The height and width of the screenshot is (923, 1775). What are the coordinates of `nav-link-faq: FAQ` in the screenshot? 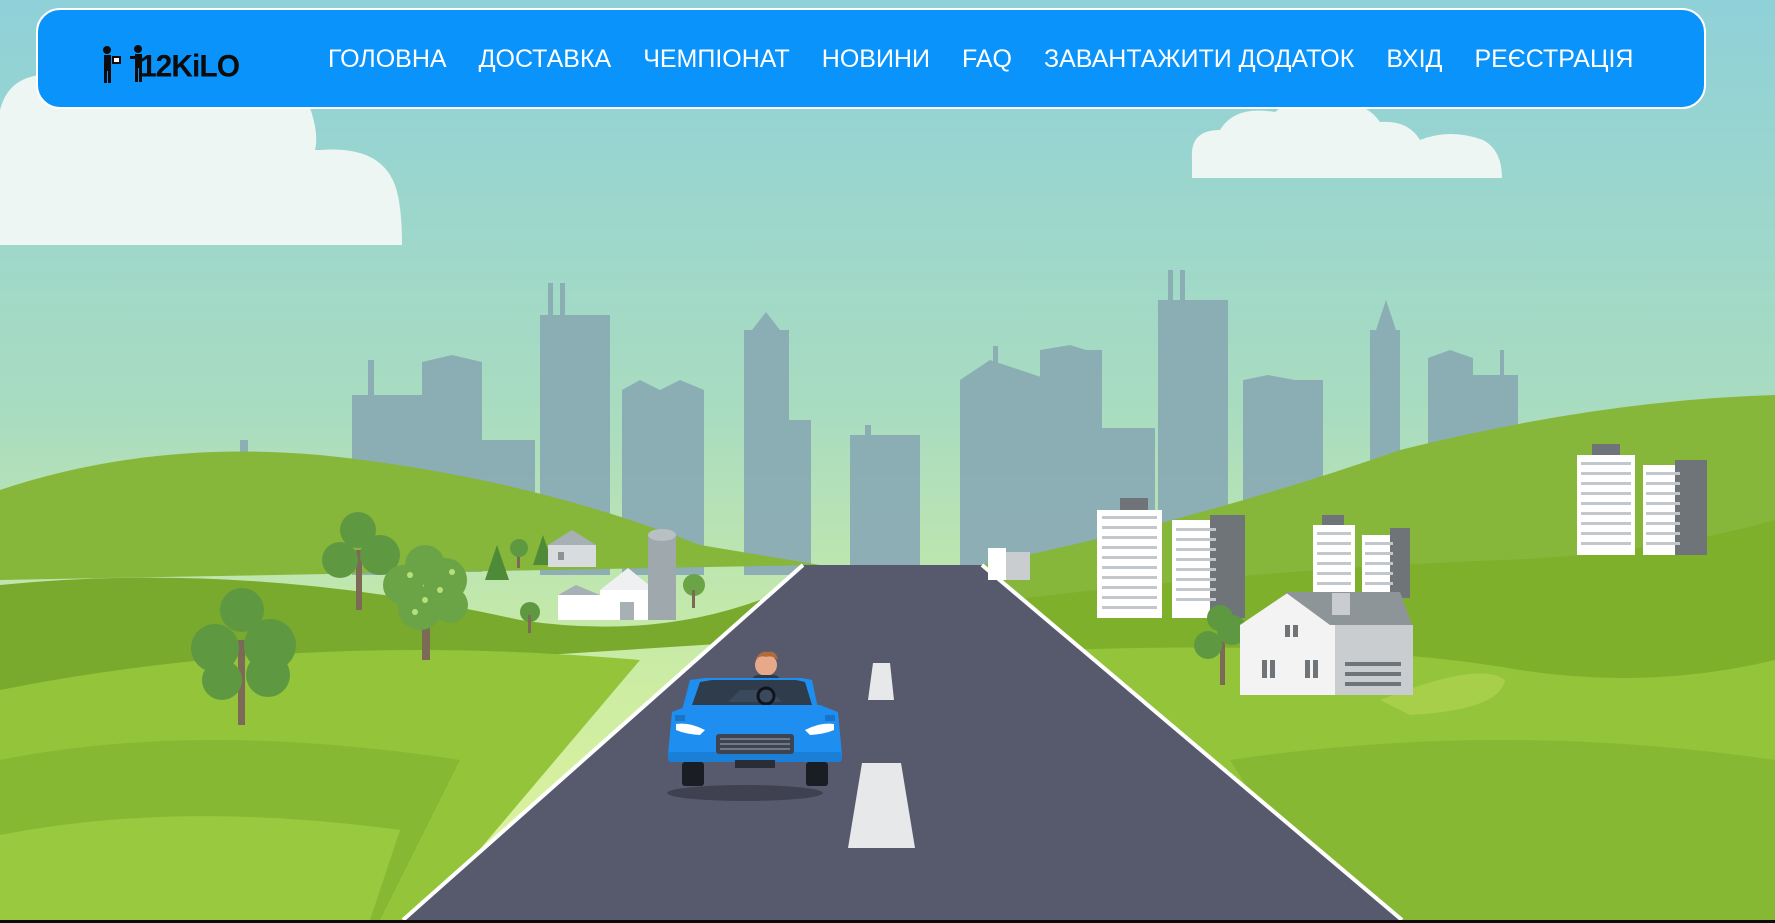 It's located at (987, 59).